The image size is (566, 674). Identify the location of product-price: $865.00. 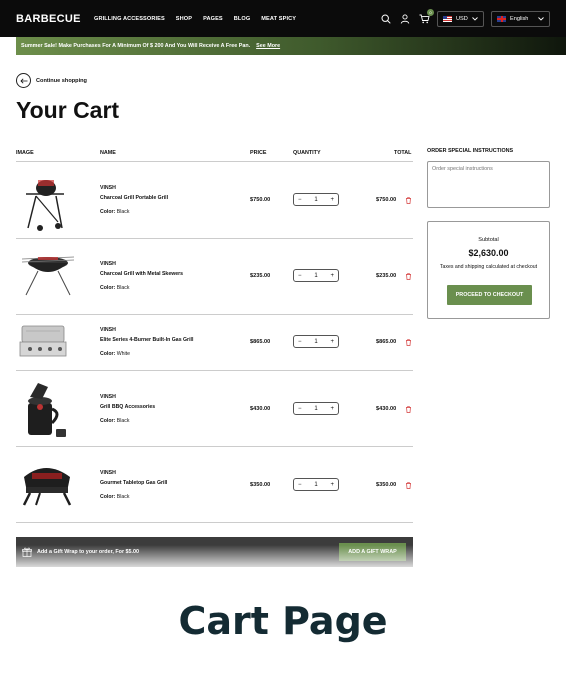
(260, 342).